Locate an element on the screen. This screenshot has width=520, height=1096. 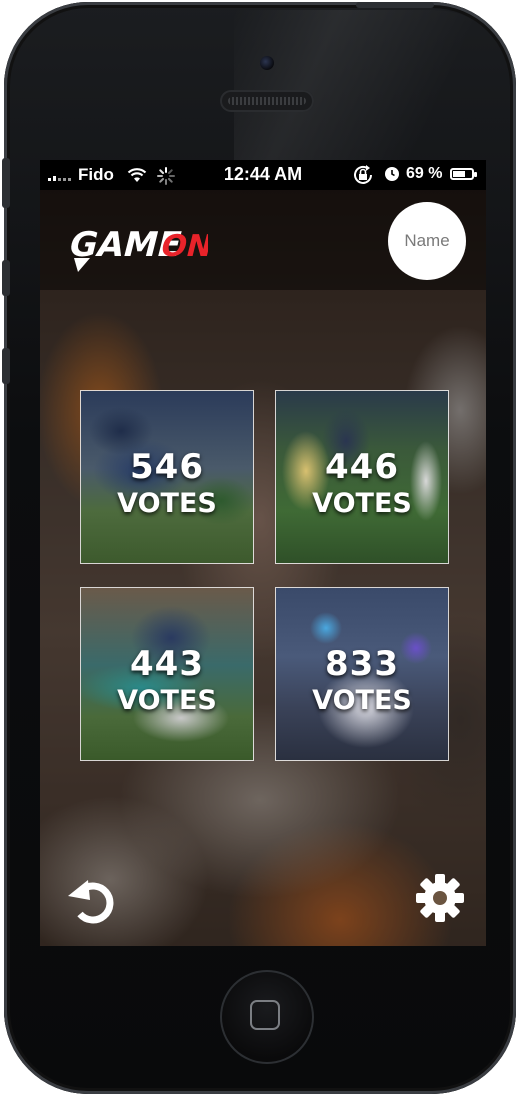
name-button: Name is located at coordinates (427, 241).